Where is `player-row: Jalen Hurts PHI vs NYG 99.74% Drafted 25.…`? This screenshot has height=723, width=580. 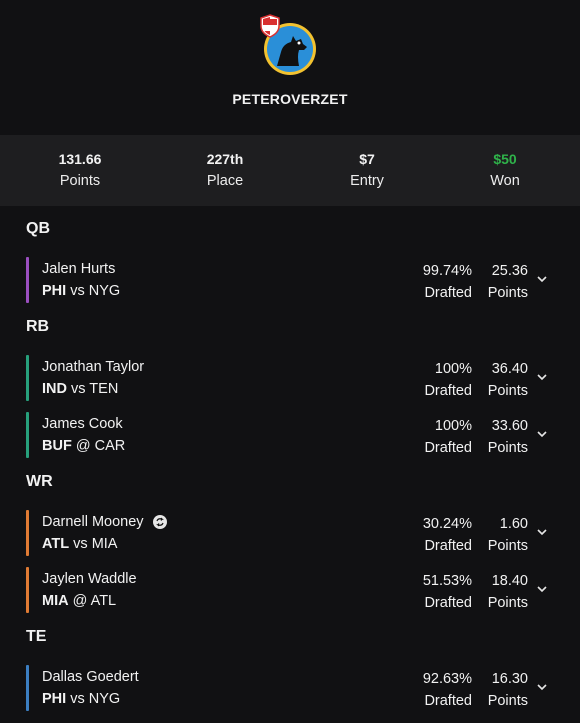 player-row: Jalen Hurts PHI vs NYG 99.74% Drafted 25.… is located at coordinates (291, 280).